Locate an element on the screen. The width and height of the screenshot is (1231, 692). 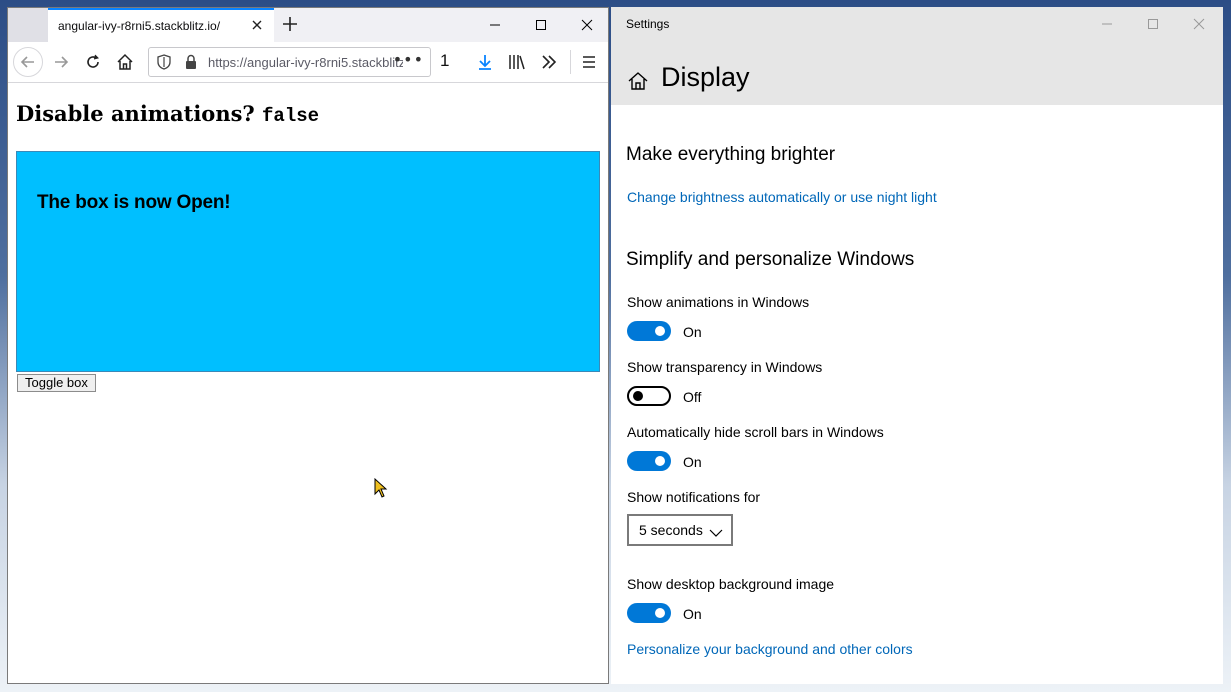
scrollbars-state: On is located at coordinates (692, 462).